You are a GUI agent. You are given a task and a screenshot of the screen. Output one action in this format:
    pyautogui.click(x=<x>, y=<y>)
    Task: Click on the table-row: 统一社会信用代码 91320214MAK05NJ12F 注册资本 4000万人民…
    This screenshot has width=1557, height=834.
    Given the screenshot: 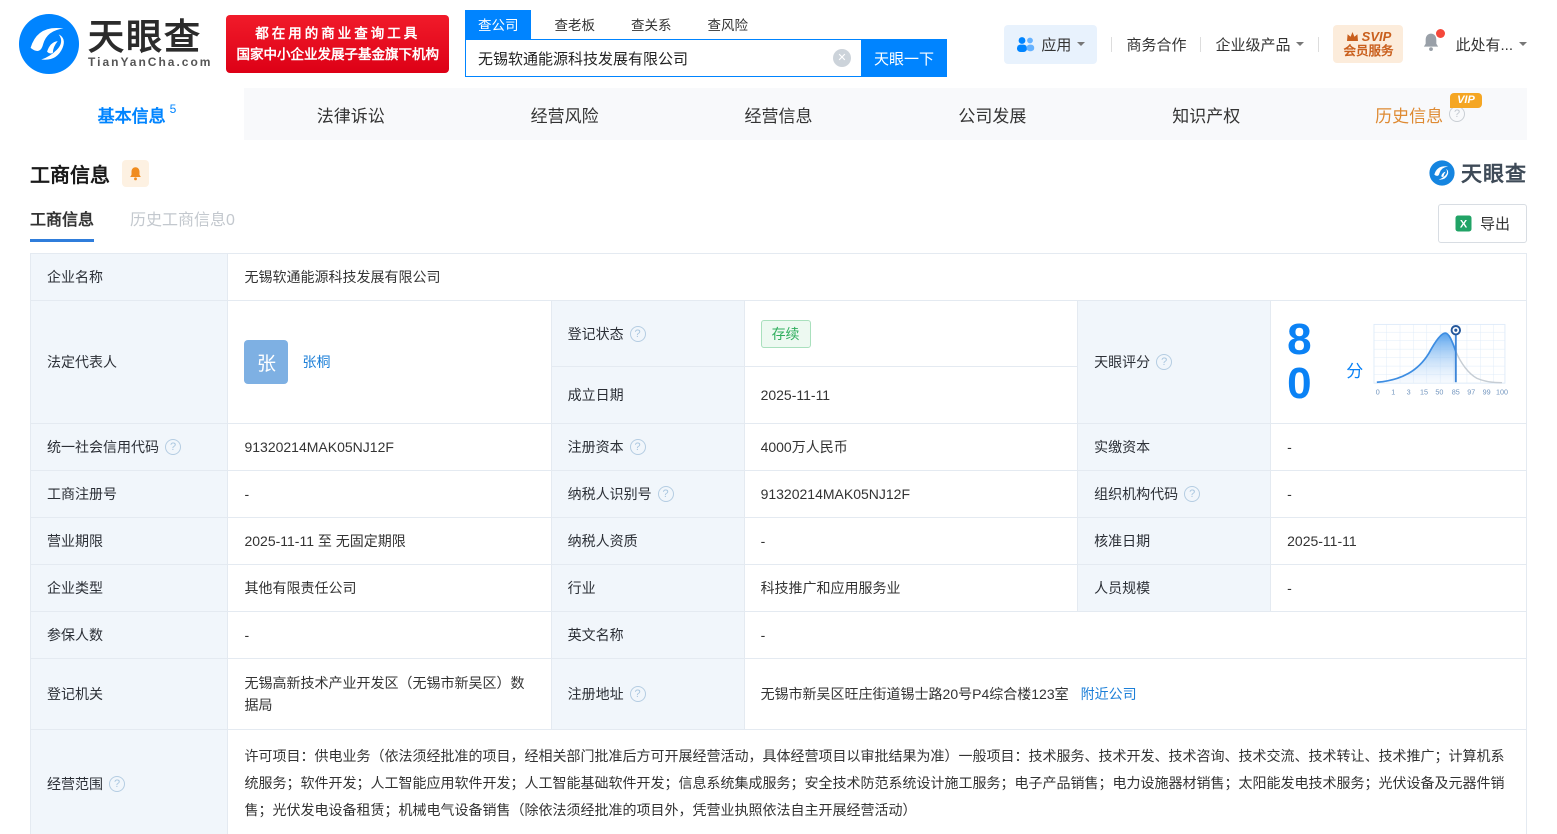 What is the action you would take?
    pyautogui.click(x=778, y=447)
    